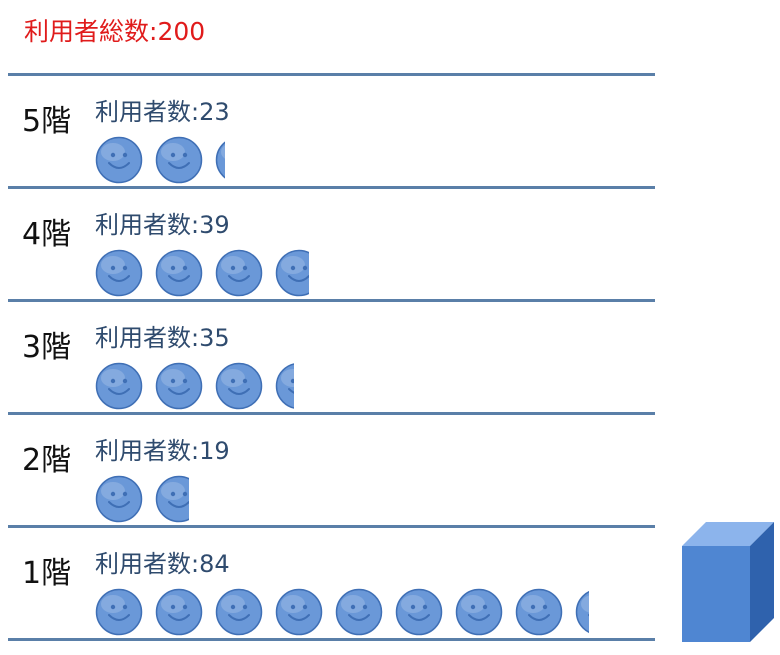 Image resolution: width=780 pixels, height=655 pixels. What do you see at coordinates (214, 564) in the screenshot?
I see `floor-count-value: 84` at bounding box center [214, 564].